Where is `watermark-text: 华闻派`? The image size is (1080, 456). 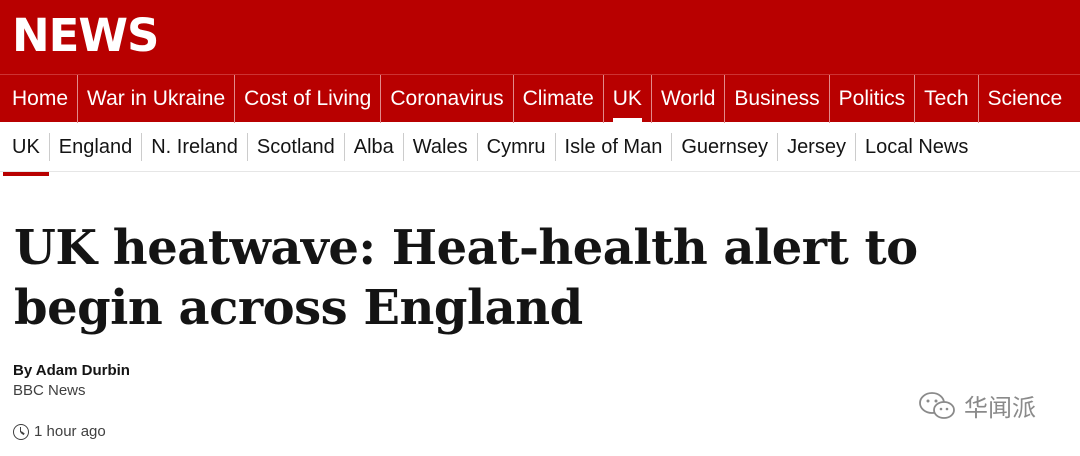
watermark-text: 华闻派 is located at coordinates (1000, 408).